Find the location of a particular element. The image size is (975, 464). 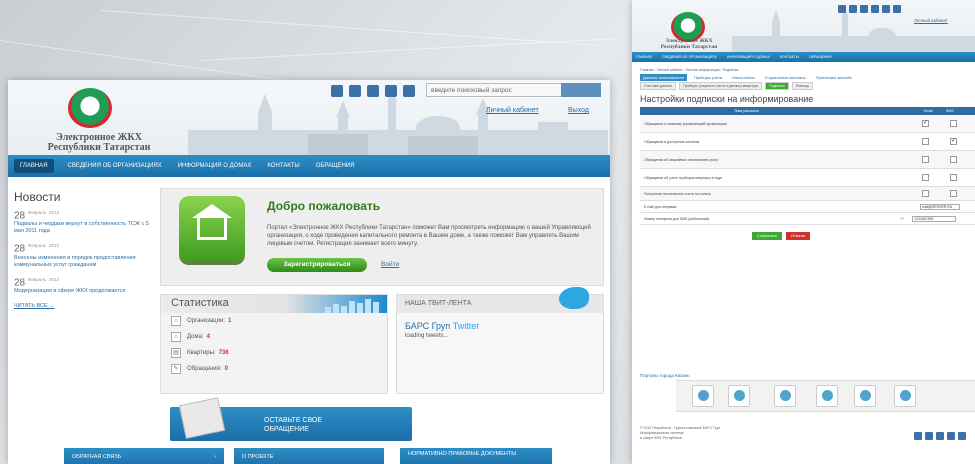

login-link: Войти is located at coordinates (390, 264).